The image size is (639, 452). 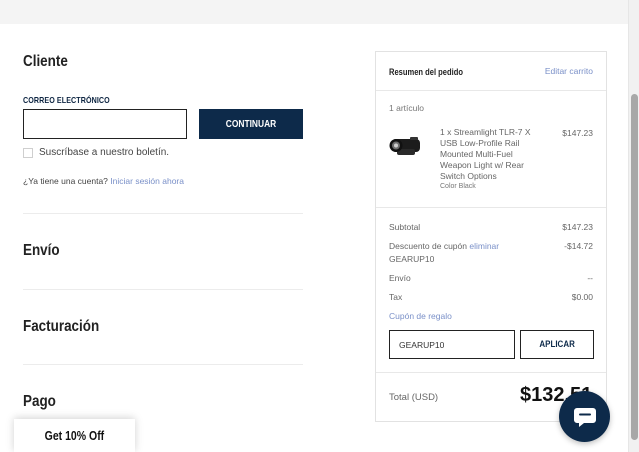 What do you see at coordinates (105, 124) in the screenshot?
I see `email-input` at bounding box center [105, 124].